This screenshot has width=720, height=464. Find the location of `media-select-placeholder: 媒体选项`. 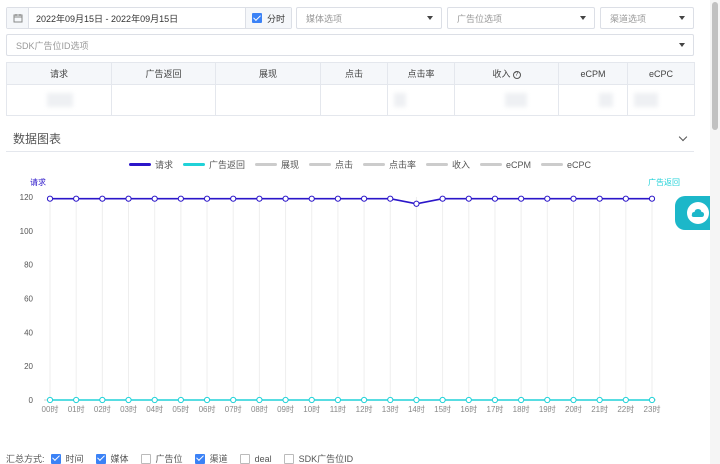

media-select-placeholder: 媒体选项 is located at coordinates (324, 18).